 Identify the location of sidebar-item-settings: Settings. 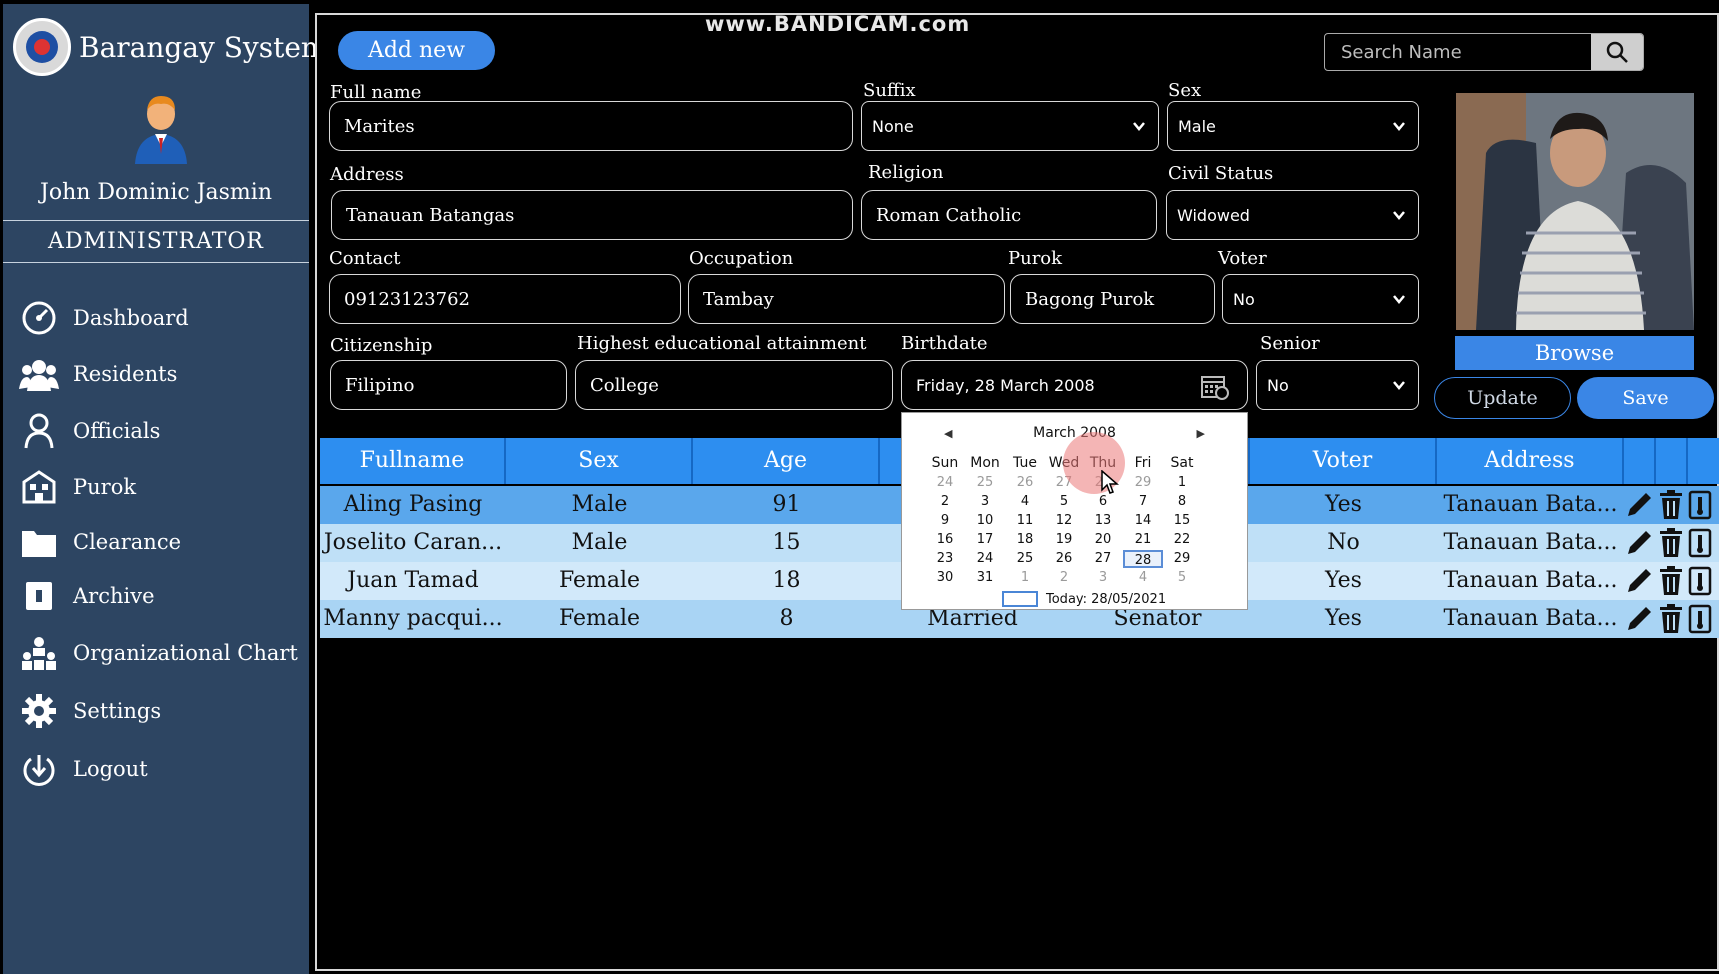
(156, 711).